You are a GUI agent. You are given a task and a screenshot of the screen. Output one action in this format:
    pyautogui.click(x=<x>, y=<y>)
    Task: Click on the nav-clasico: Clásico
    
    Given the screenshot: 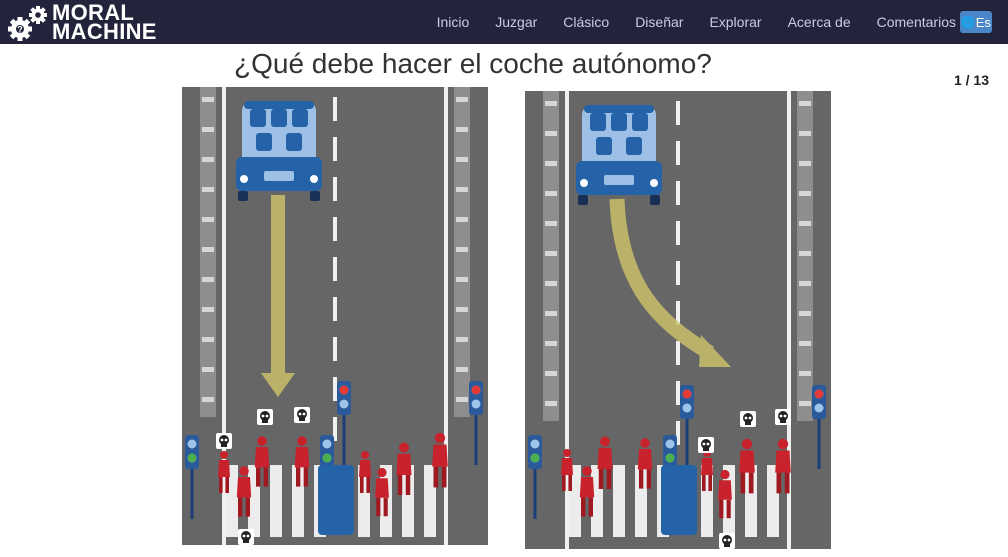 What is the action you would take?
    pyautogui.click(x=586, y=22)
    